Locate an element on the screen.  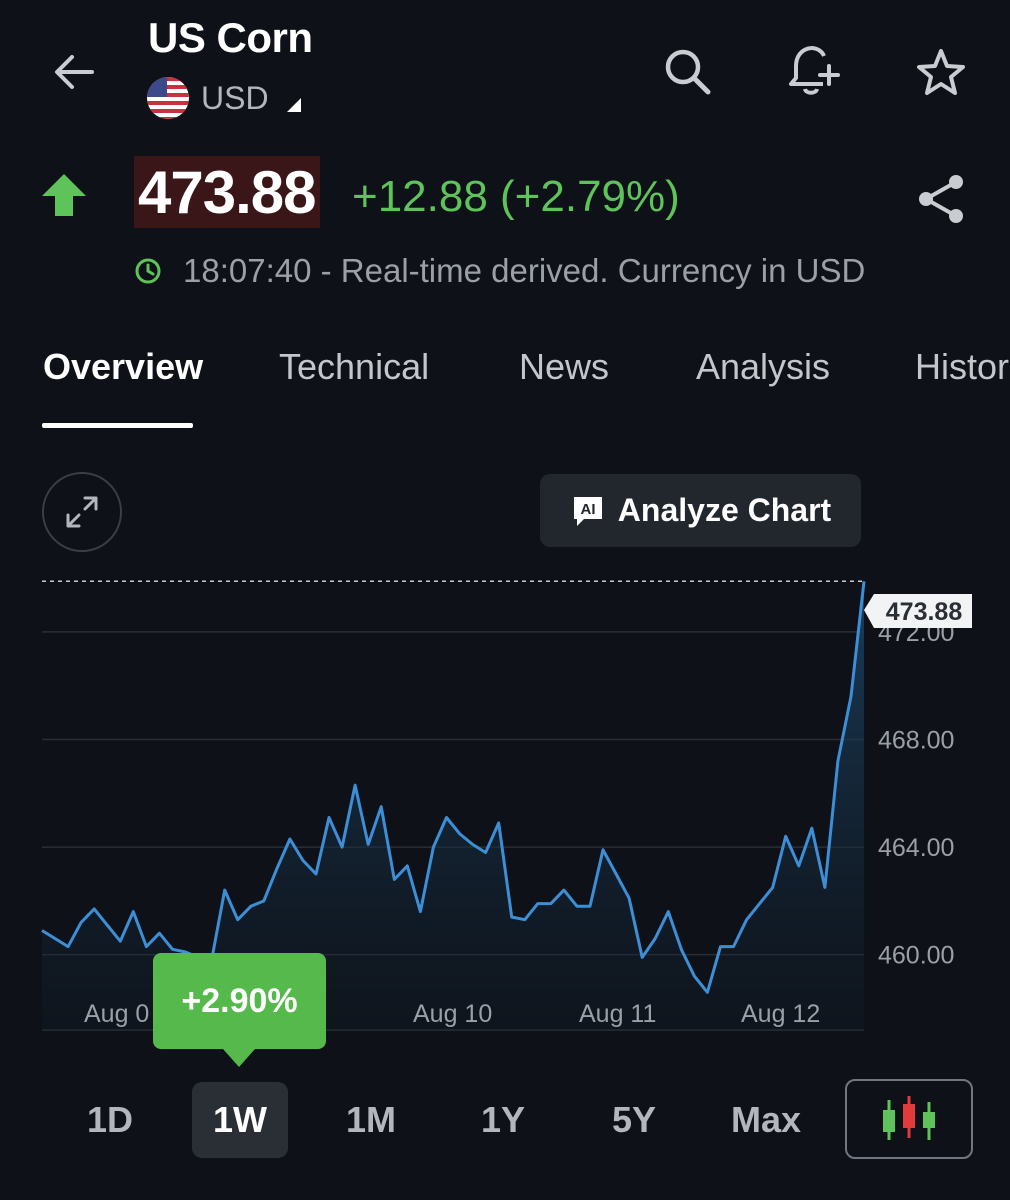
svg-text: AI is located at coordinates (587, 509).